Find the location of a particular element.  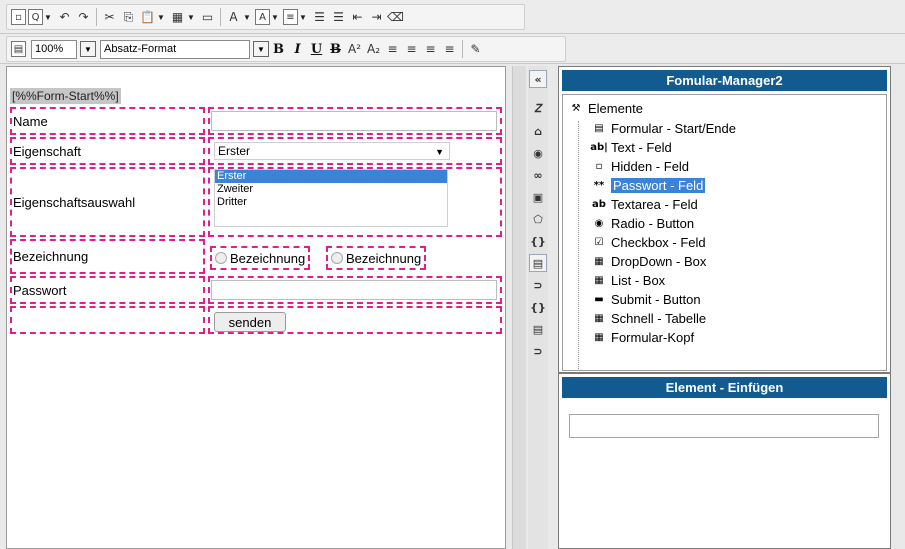

checkbox-icon: ☑ is located at coordinates (599, 242).